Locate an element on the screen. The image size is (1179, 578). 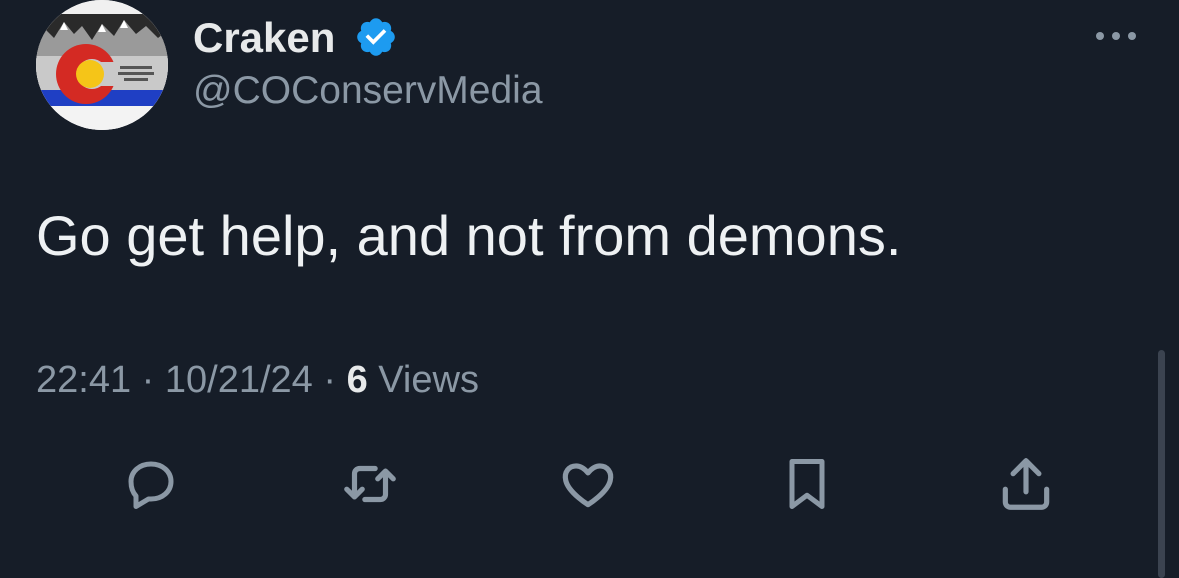
avatar is located at coordinates (102, 65).